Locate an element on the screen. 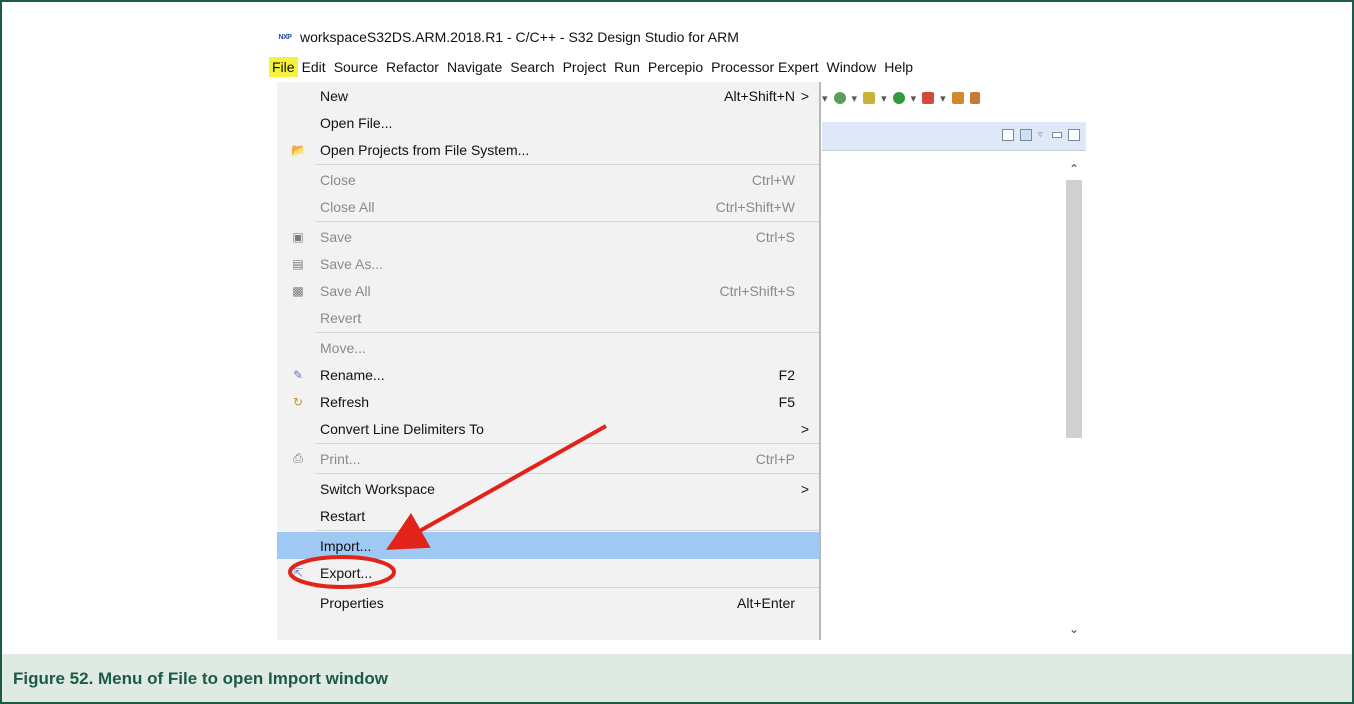 The height and width of the screenshot is (704, 1354). save-icon: ▣ is located at coordinates (298, 236).